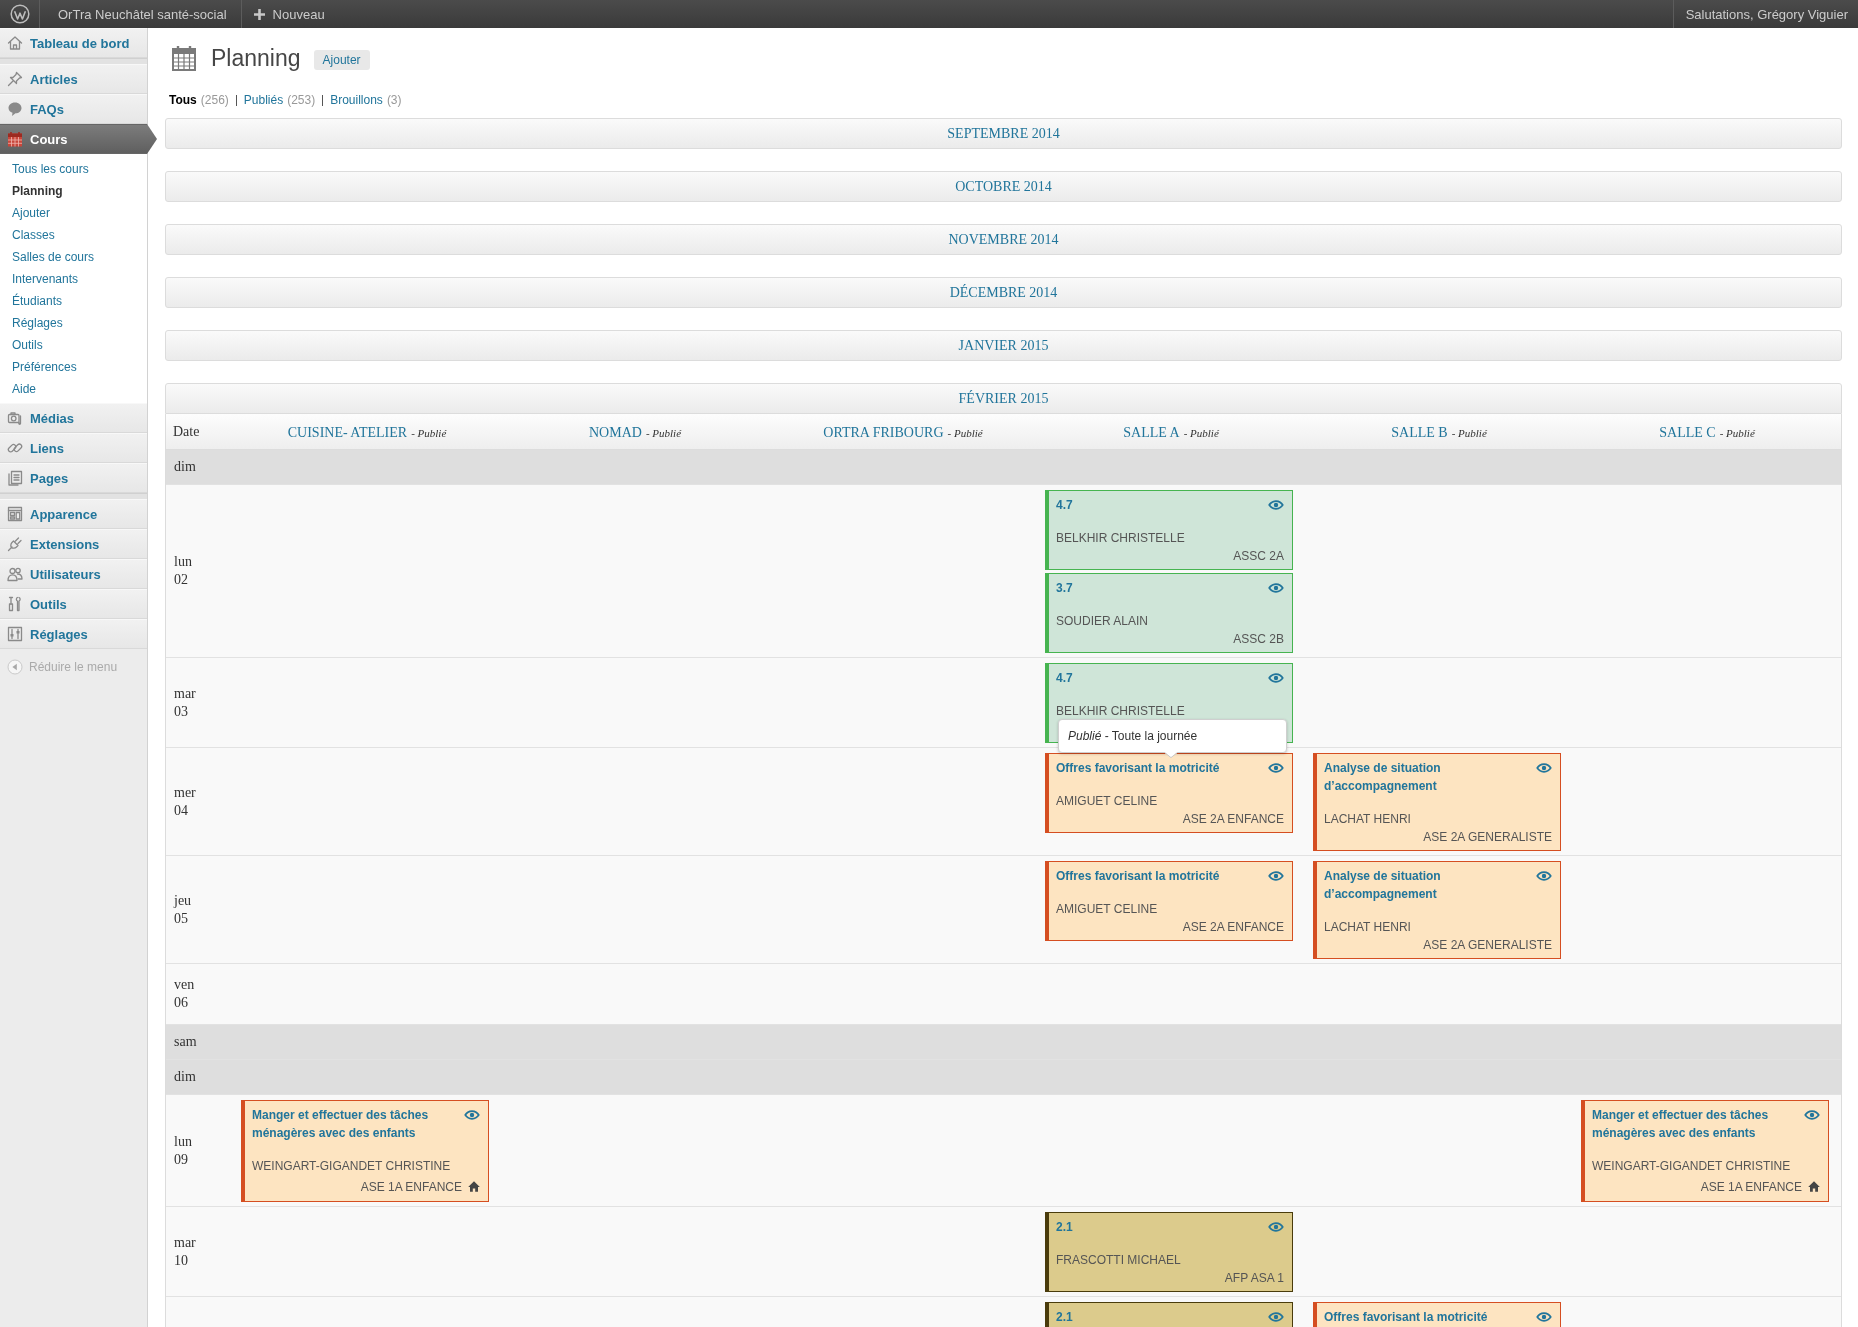 The width and height of the screenshot is (1858, 1327). What do you see at coordinates (1003, 398) in the screenshot?
I see `month-header: FÉVRIER 2015` at bounding box center [1003, 398].